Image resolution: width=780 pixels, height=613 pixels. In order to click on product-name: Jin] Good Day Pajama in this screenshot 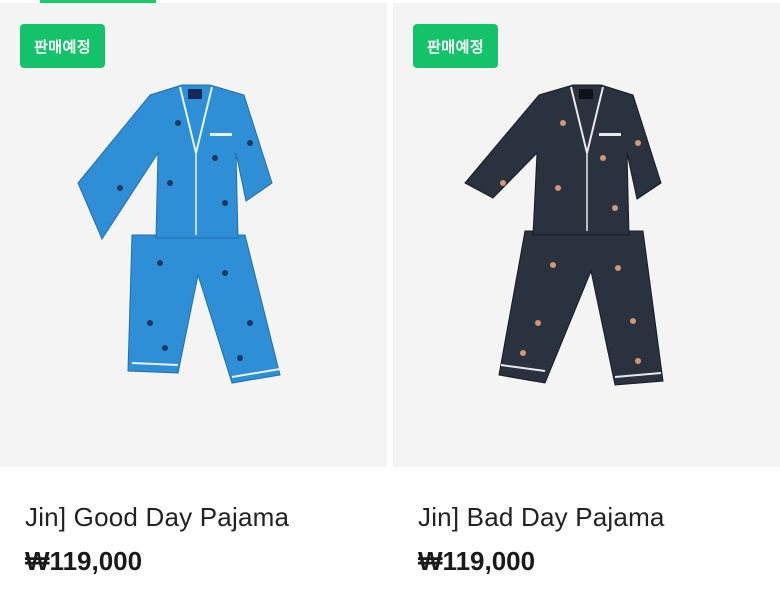, I will do `click(157, 517)`.